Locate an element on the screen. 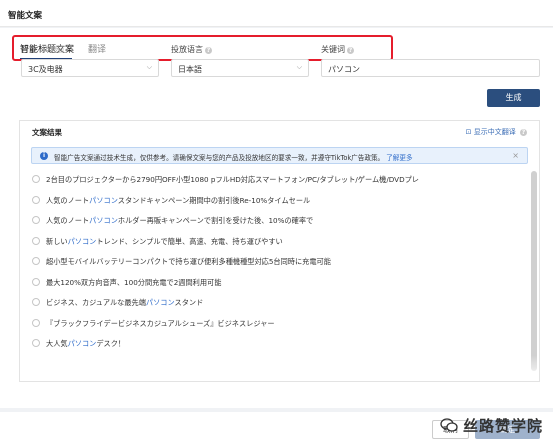 Image resolution: width=553 pixels, height=448 pixels. language-label: 投放语言? is located at coordinates (191, 49).